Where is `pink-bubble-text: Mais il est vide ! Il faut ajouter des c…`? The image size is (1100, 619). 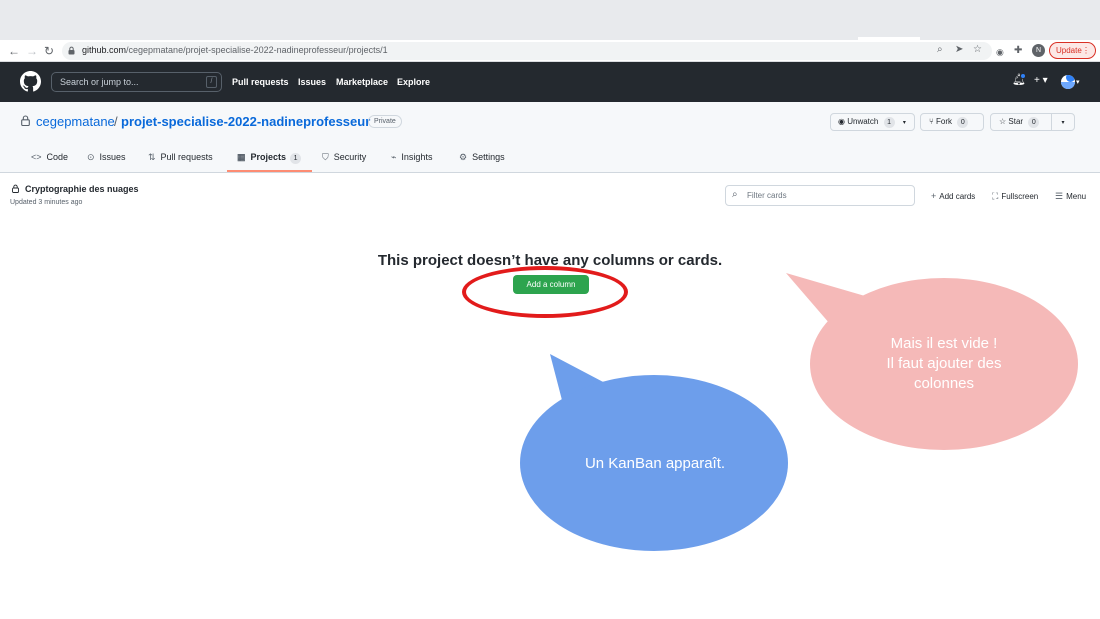
pink-bubble-text: Mais il est vide ! Il faut ajouter des c… is located at coordinates (944, 364).